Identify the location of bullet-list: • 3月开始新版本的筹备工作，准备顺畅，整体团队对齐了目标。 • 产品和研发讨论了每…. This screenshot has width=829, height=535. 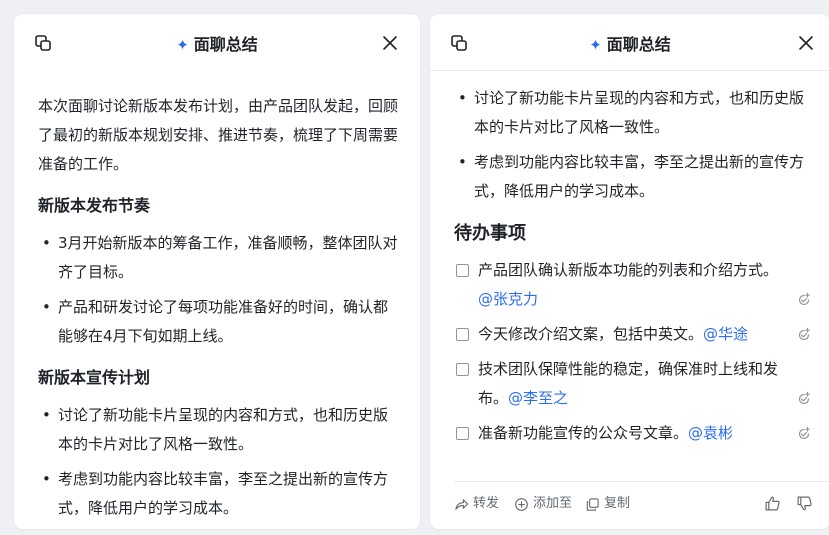
(219, 290).